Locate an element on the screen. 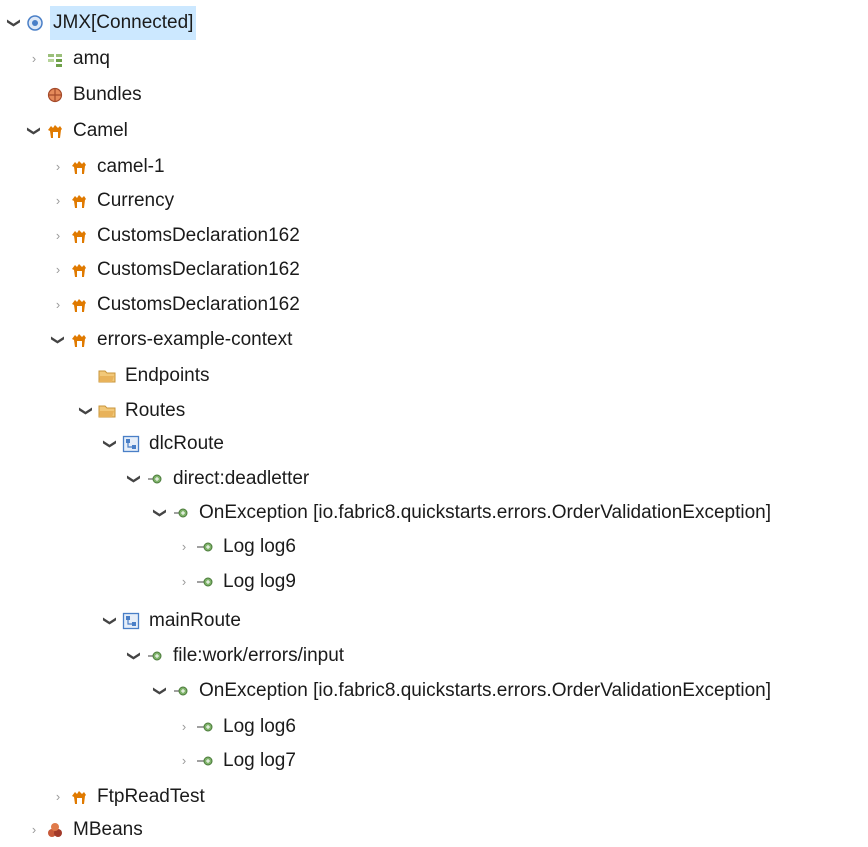 The height and width of the screenshot is (847, 868). tree-item-label: Bundles is located at coordinates (107, 94).